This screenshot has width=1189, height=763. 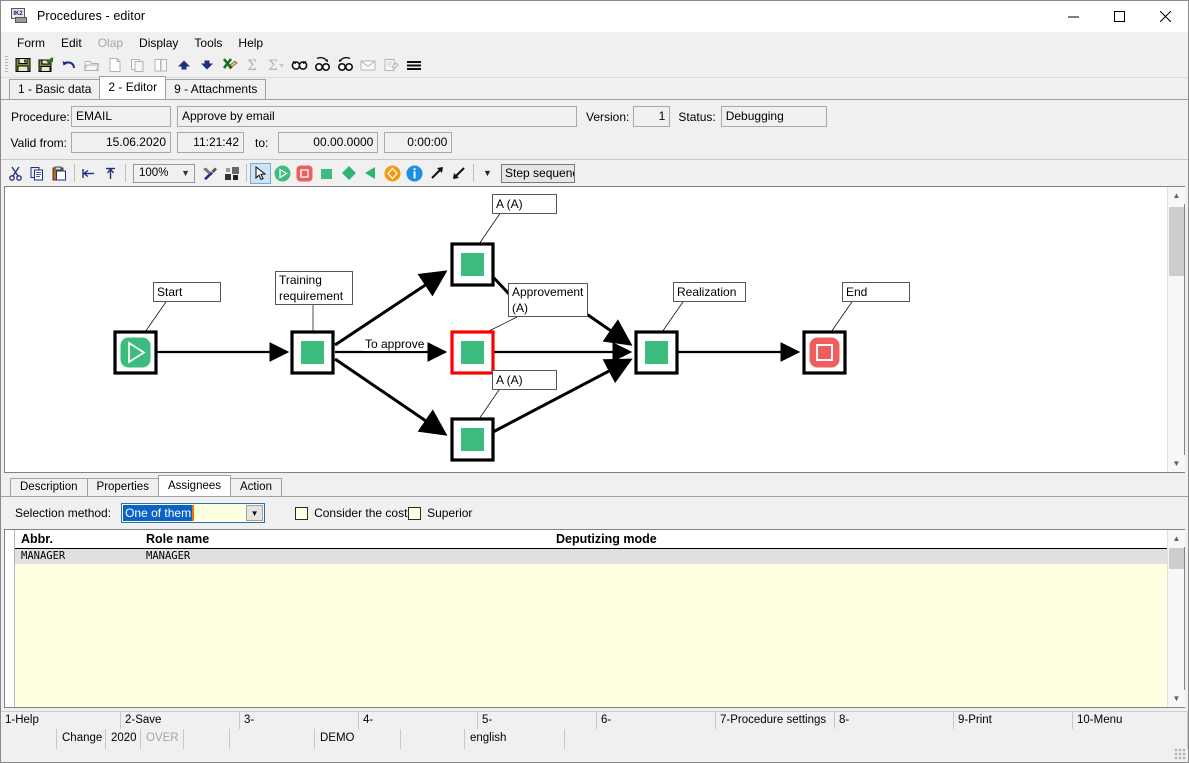 What do you see at coordinates (345, 65) in the screenshot?
I see `find-next-icon` at bounding box center [345, 65].